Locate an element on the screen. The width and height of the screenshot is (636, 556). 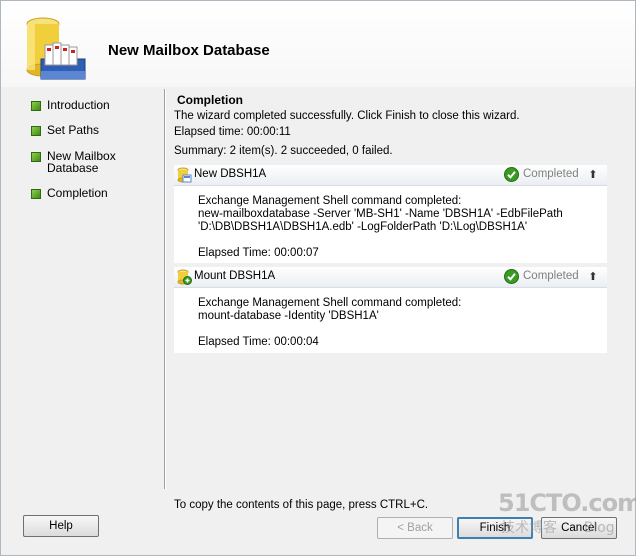
nav-step-introduction: Introduction is located at coordinates (86, 105).